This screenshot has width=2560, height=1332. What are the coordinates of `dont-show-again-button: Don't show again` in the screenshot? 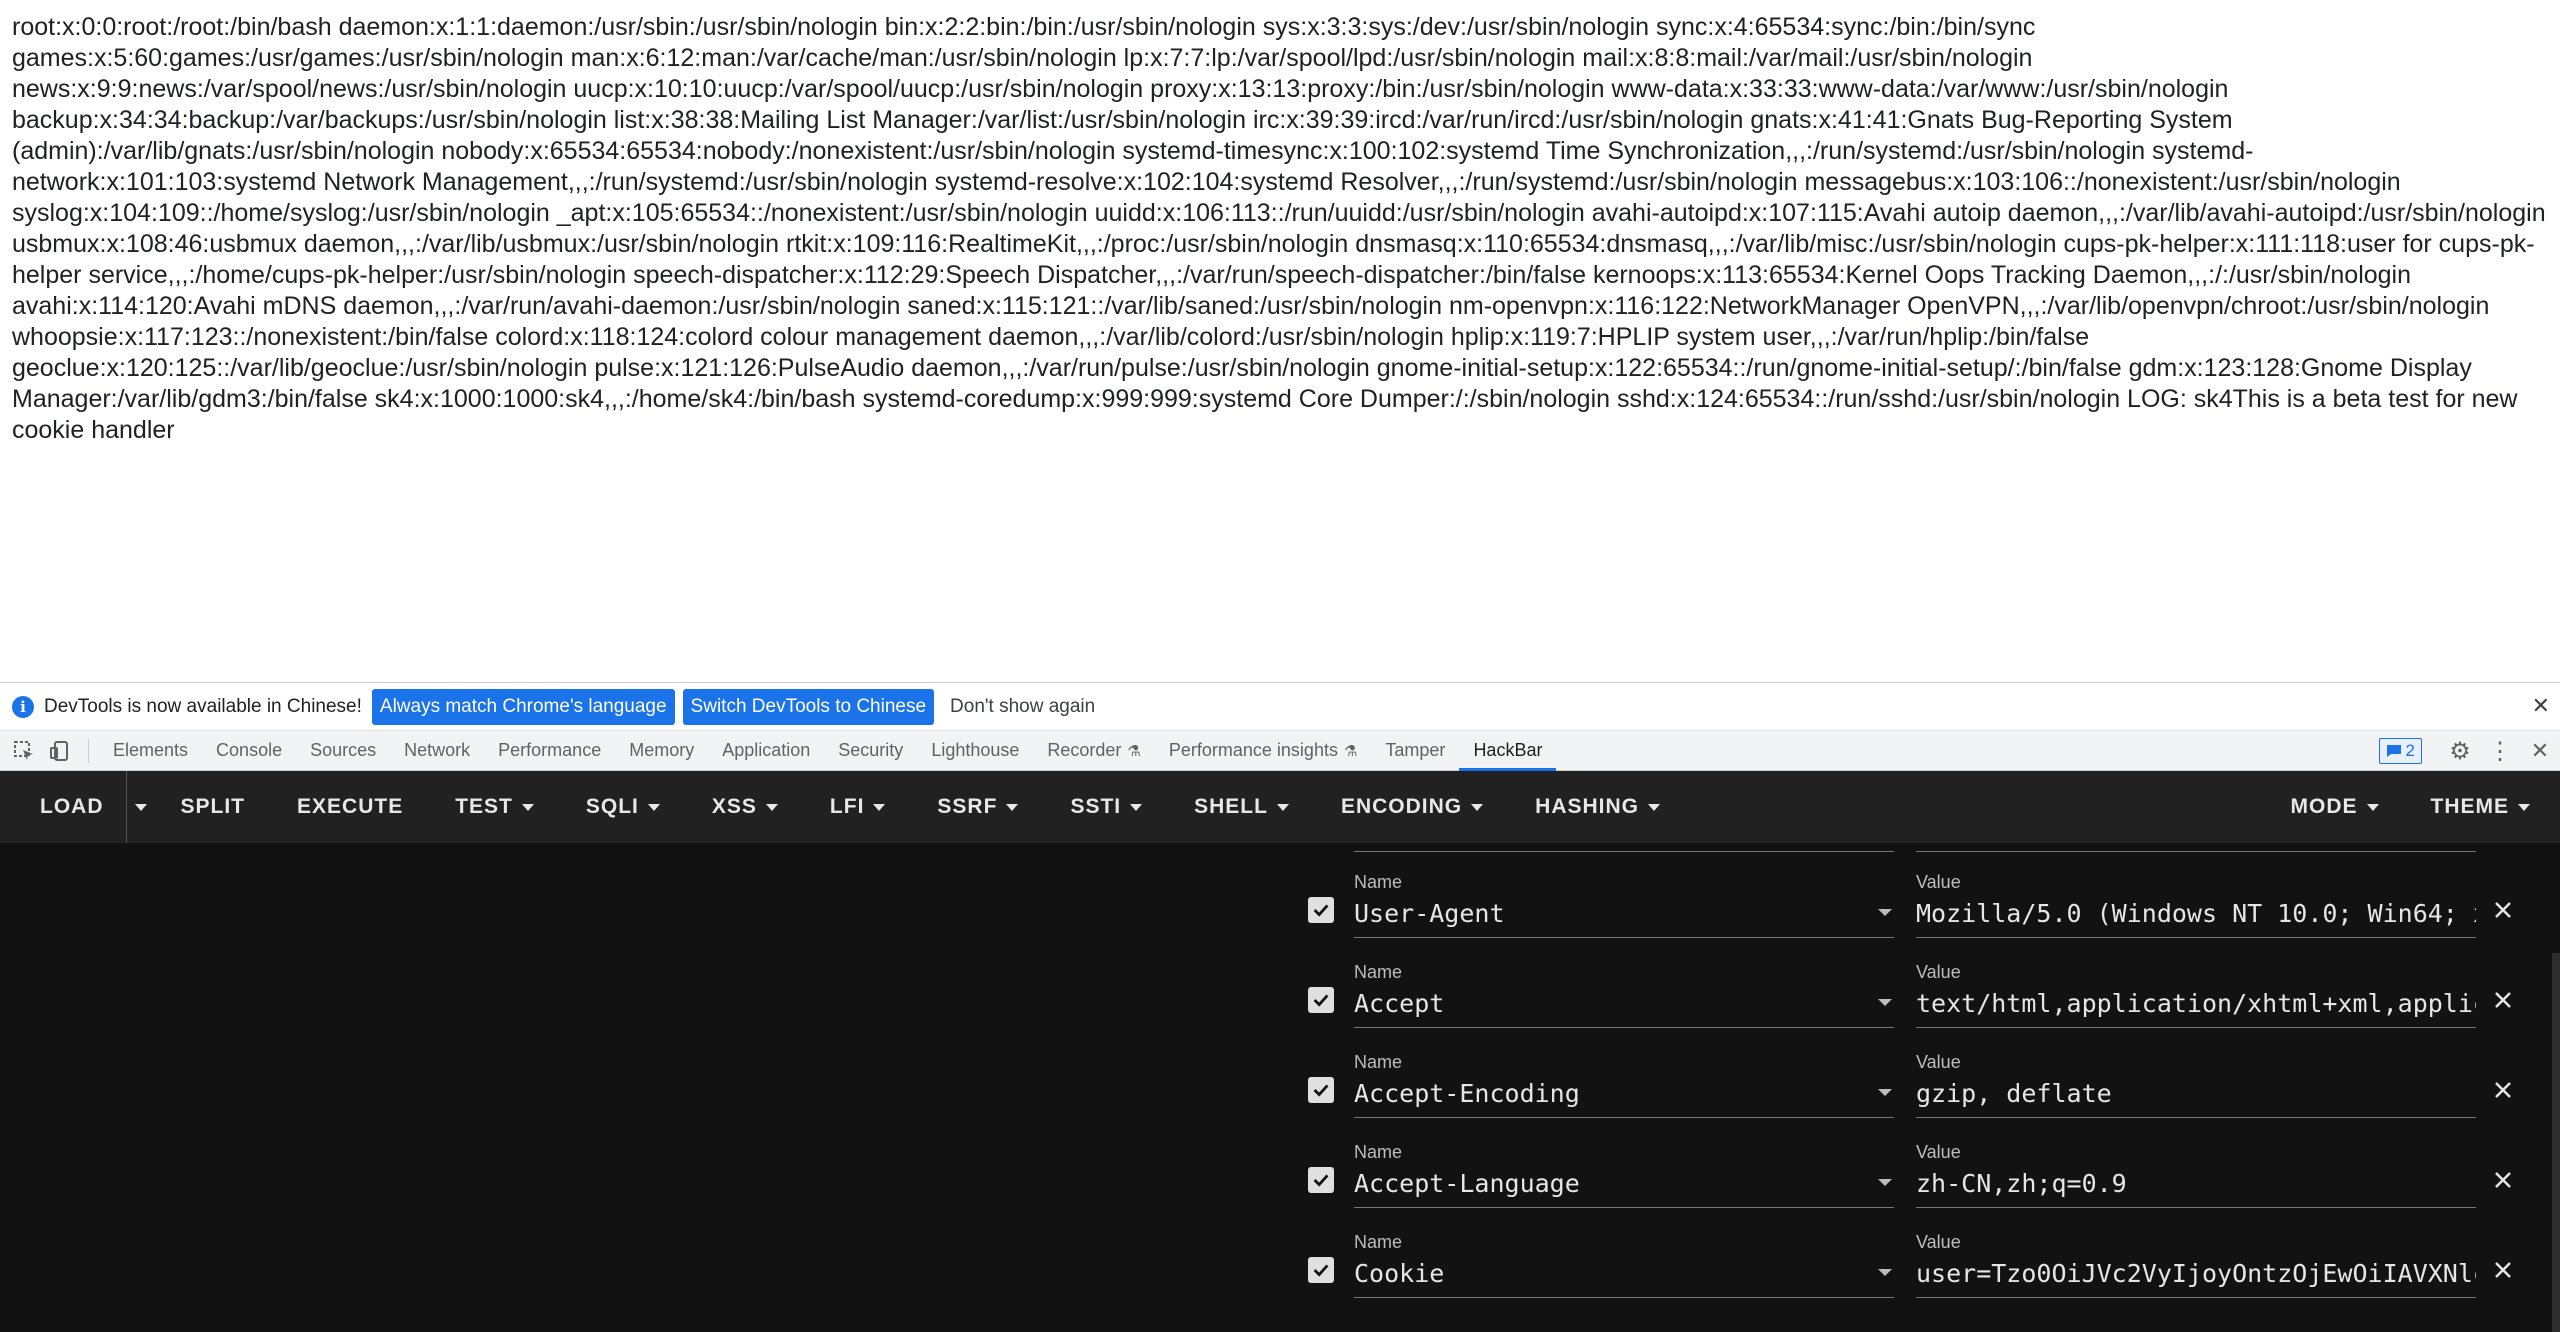 It's located at (1023, 706).